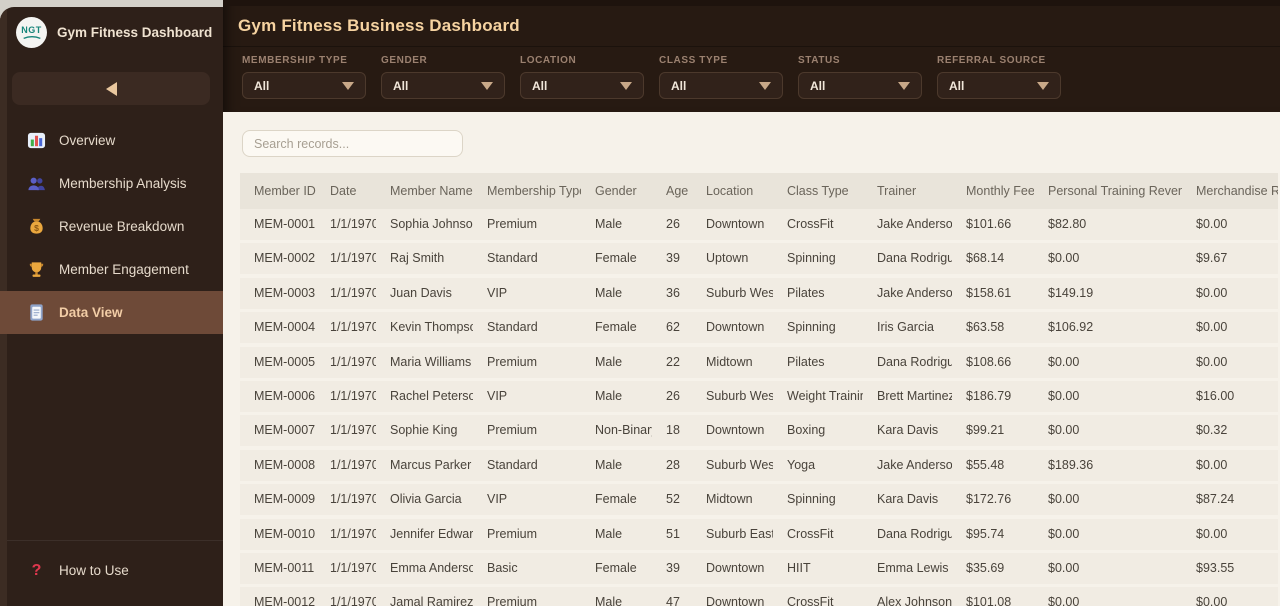 This screenshot has width=1280, height=606. I want to click on table-cell: $99.21, so click(985, 430).